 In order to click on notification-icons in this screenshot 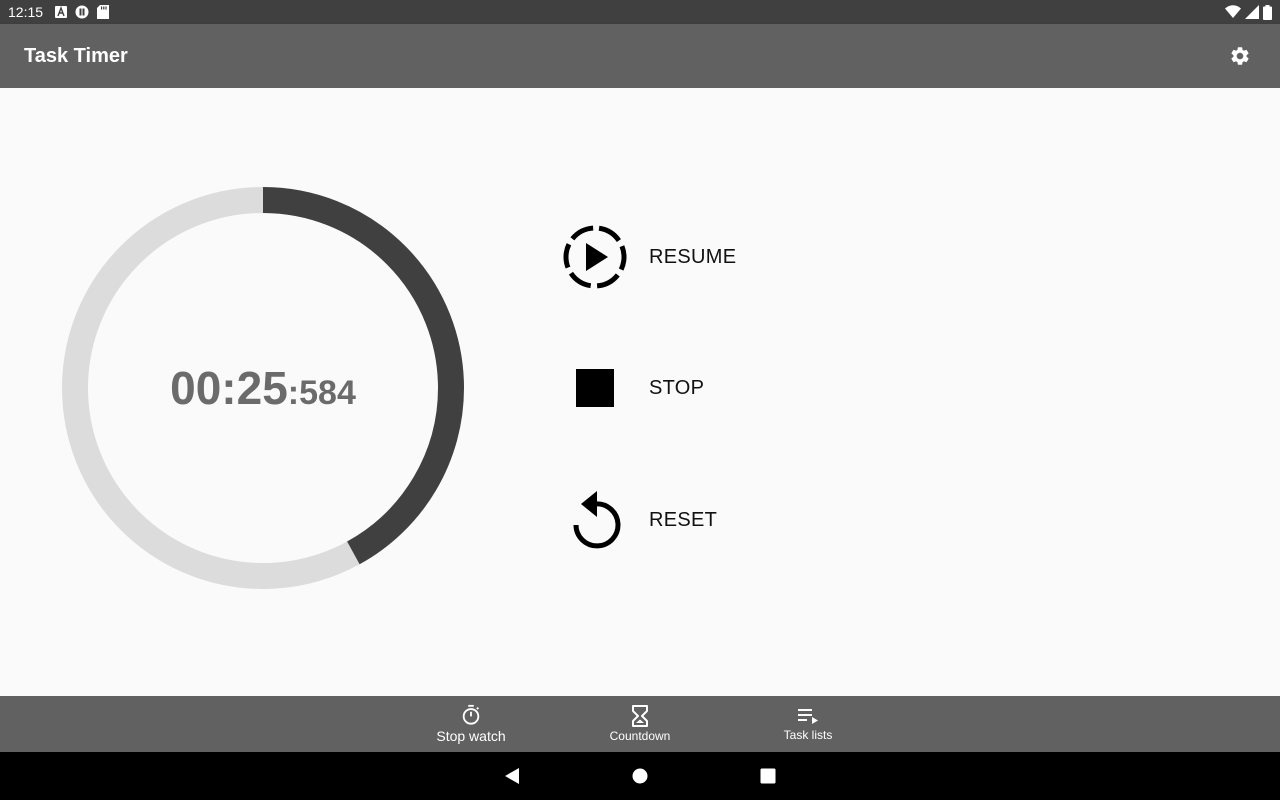, I will do `click(82, 12)`.